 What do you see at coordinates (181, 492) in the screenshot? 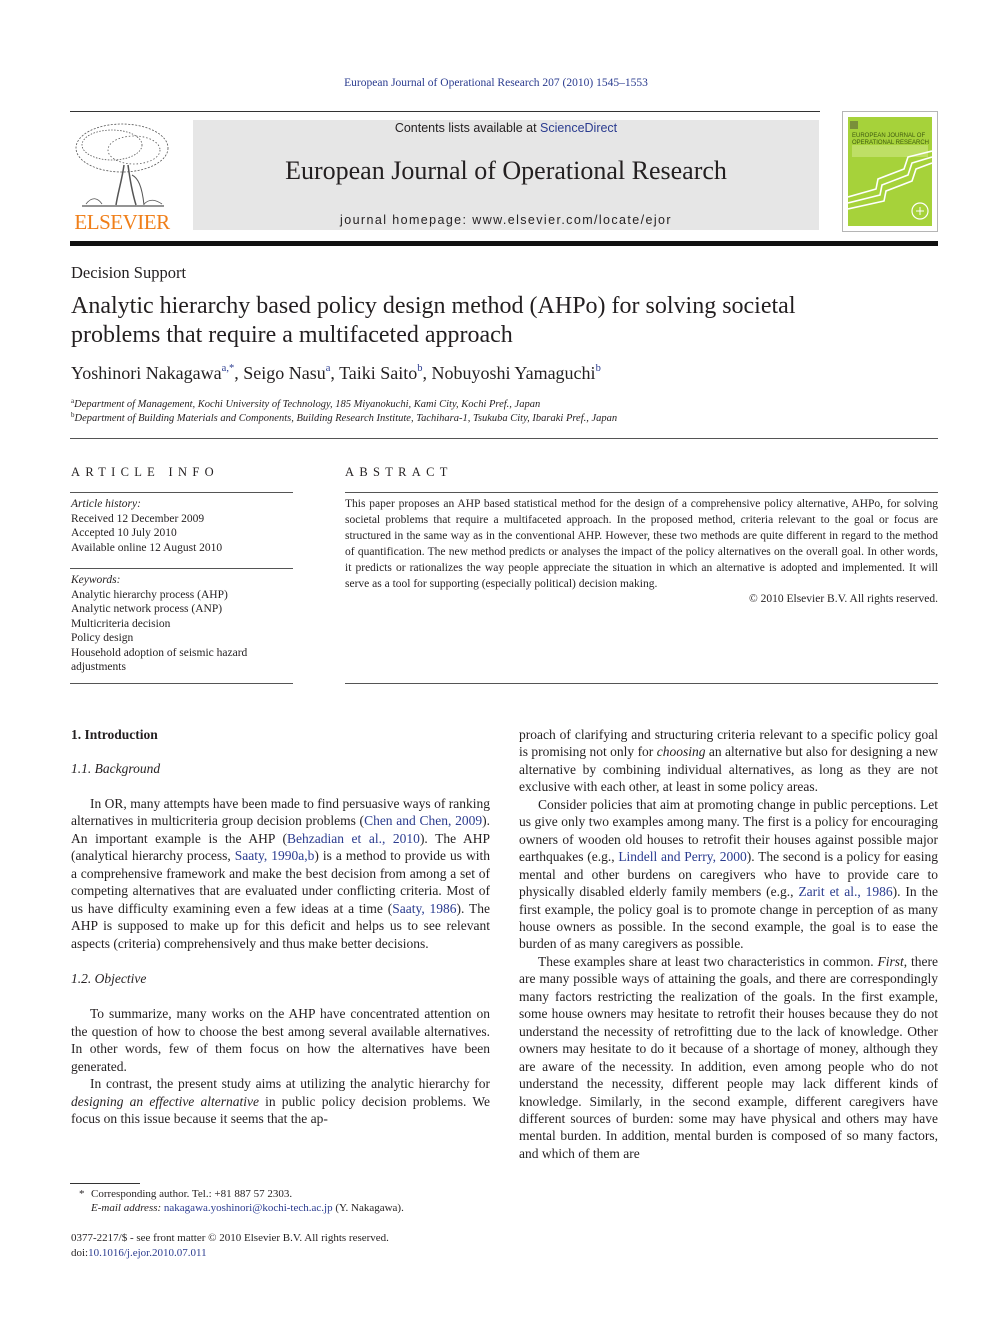
I see `article-info-rule` at bounding box center [181, 492].